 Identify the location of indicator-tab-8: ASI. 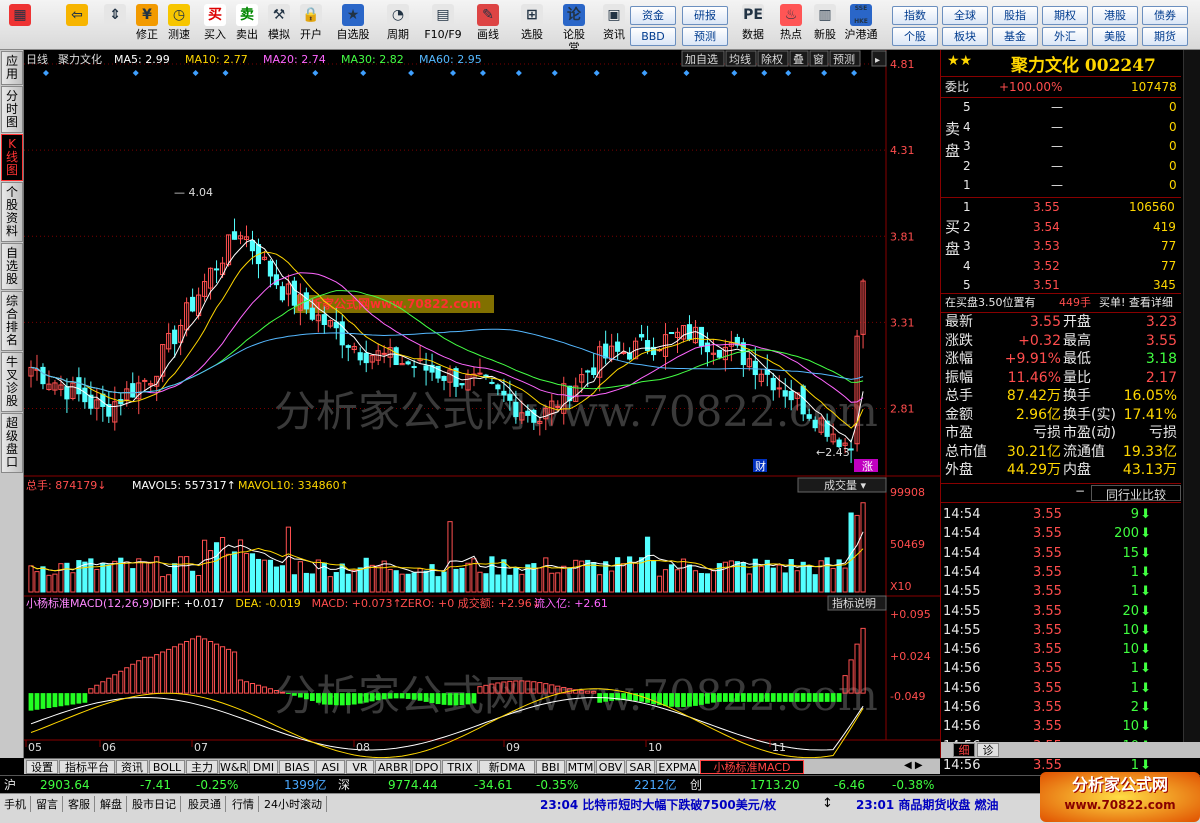
(330, 767).